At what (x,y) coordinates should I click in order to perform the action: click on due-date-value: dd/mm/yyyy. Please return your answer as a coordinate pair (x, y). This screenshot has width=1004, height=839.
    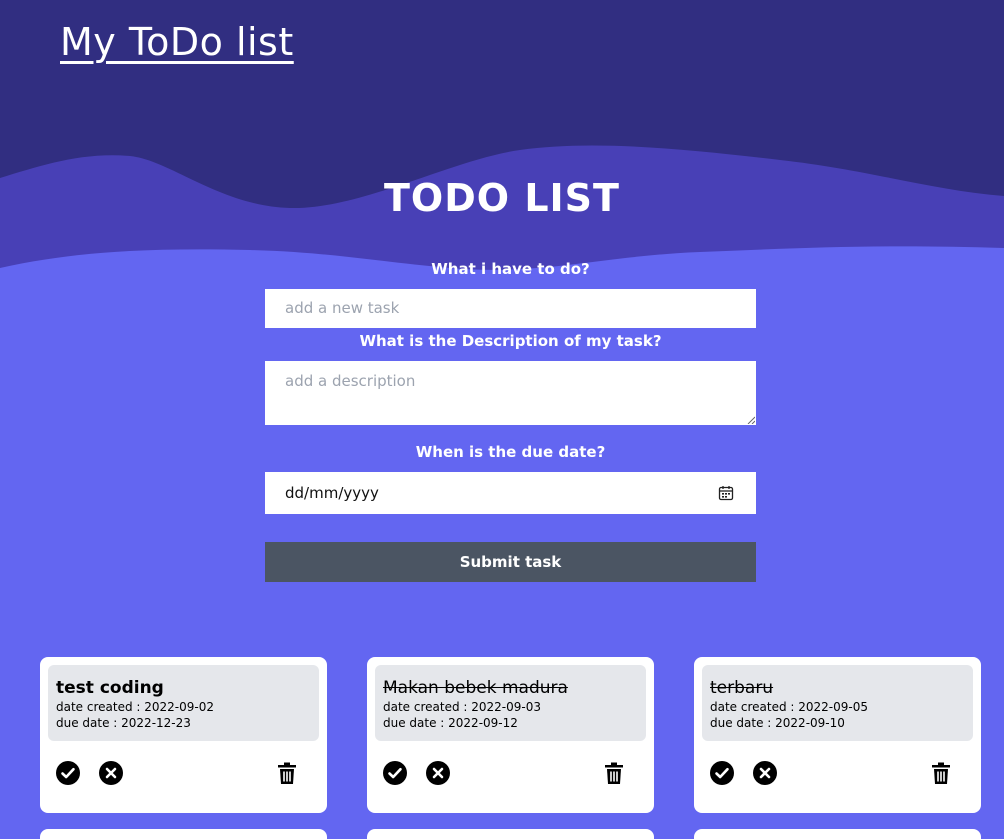
    Looking at the image, I should click on (332, 493).